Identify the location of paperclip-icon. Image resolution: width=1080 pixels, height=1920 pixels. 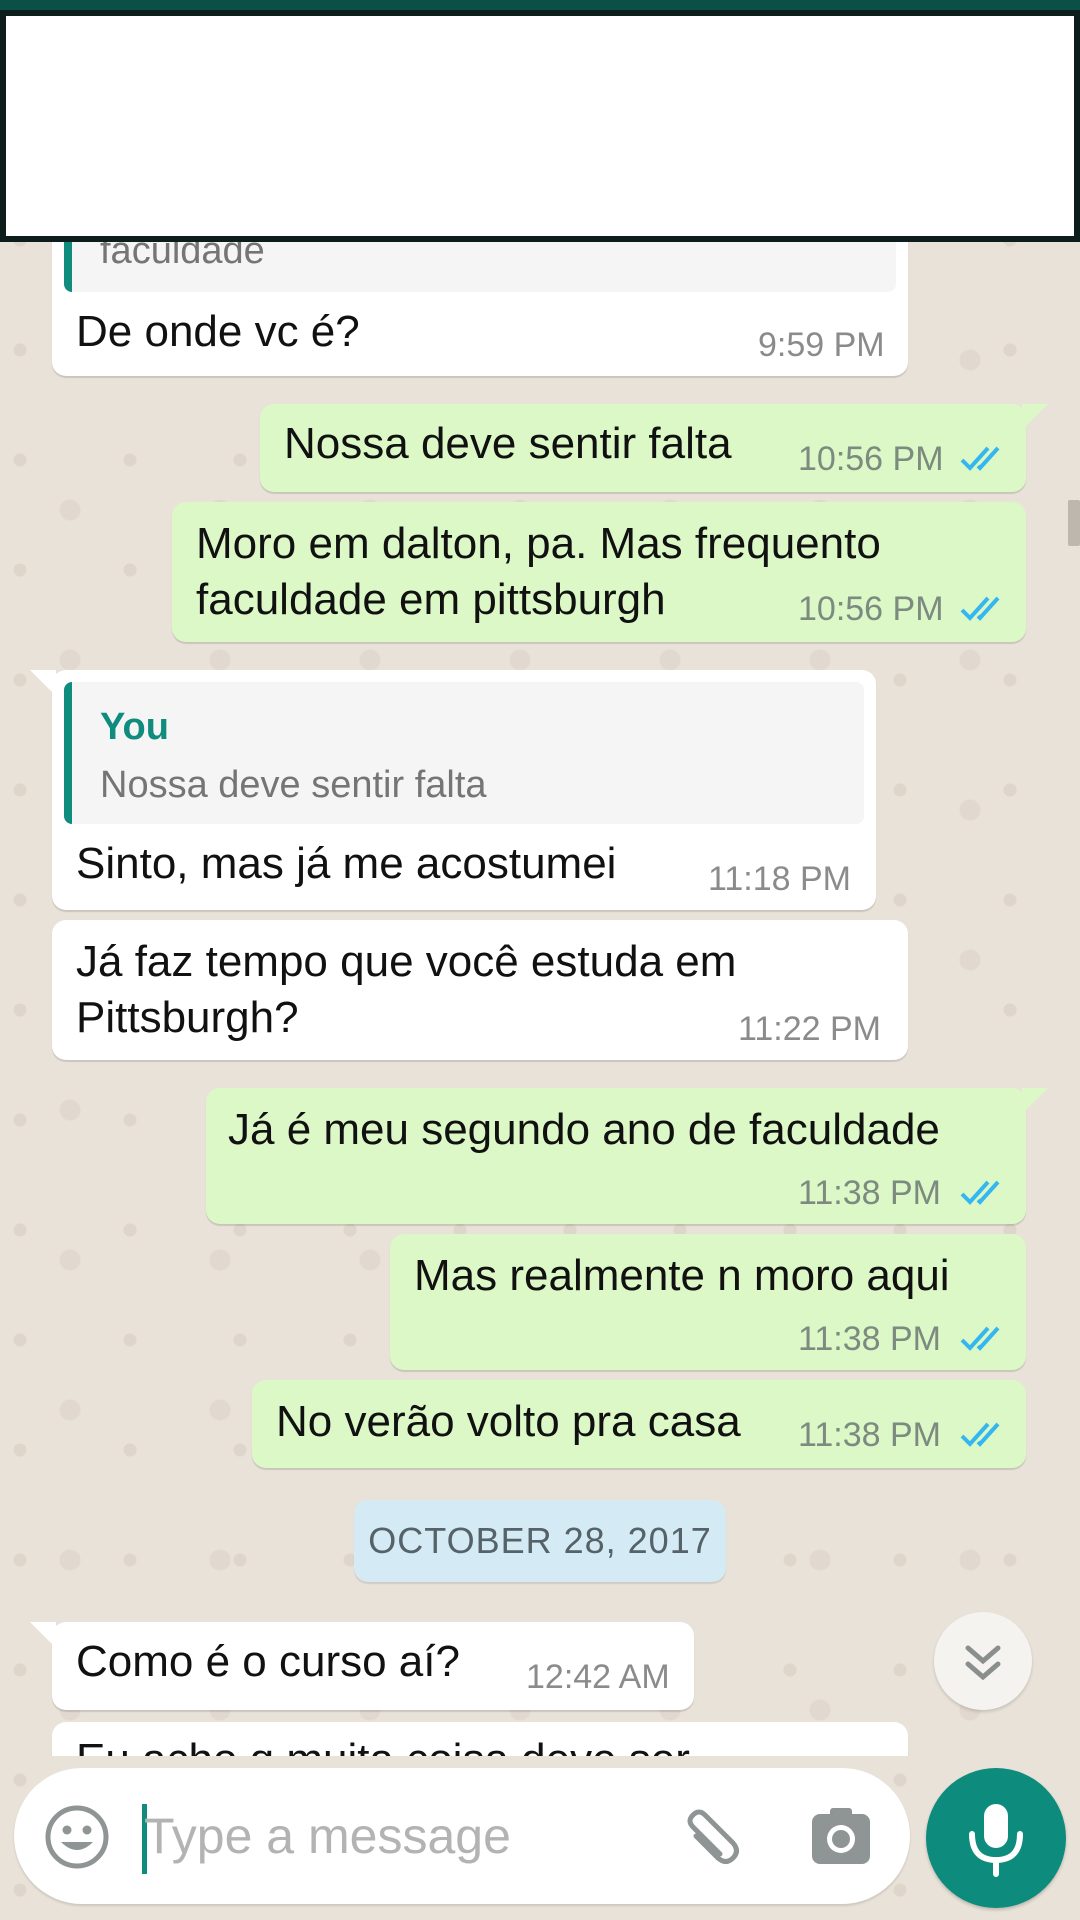
(713, 1836).